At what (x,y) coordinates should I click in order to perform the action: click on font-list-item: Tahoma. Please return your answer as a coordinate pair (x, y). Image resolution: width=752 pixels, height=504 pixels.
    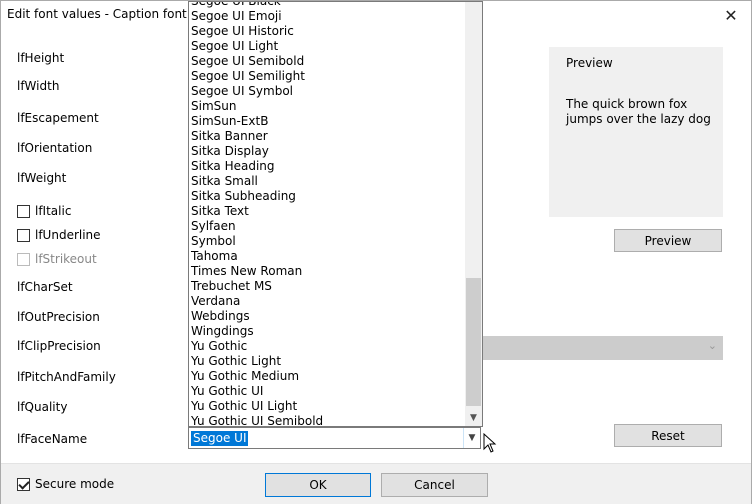
    Looking at the image, I should click on (214, 256).